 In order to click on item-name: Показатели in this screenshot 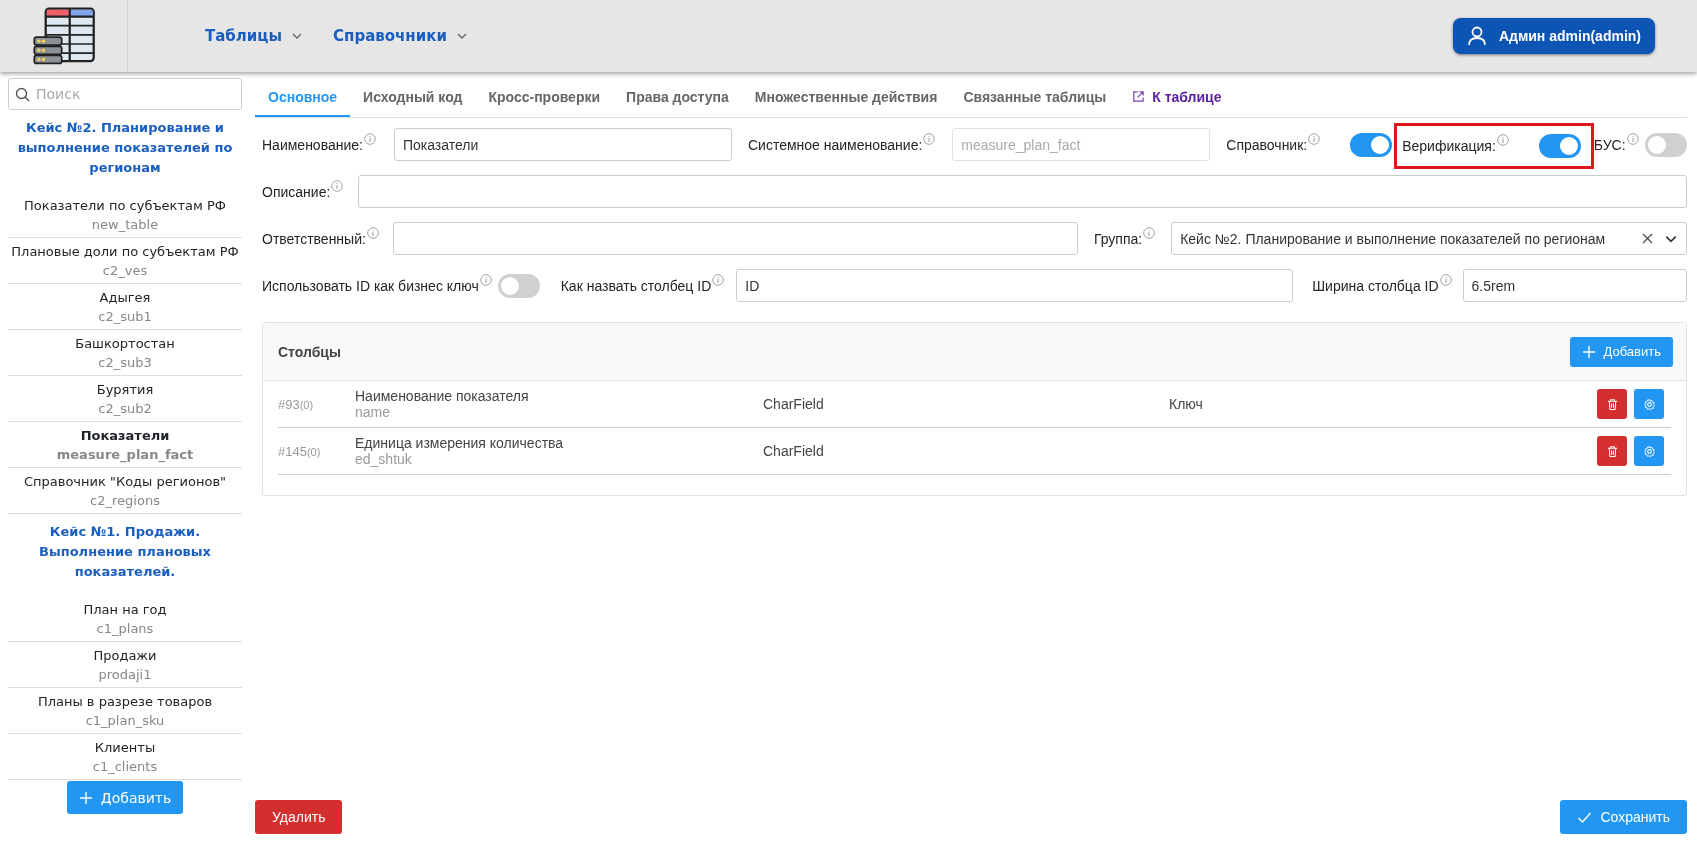, I will do `click(125, 436)`.